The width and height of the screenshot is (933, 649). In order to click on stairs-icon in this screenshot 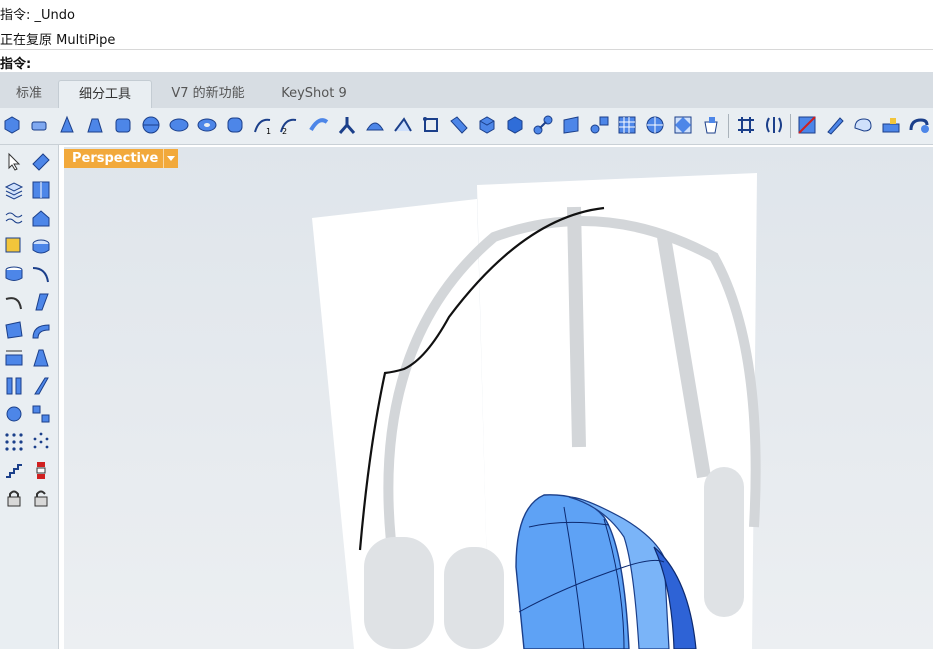, I will do `click(14, 470)`.